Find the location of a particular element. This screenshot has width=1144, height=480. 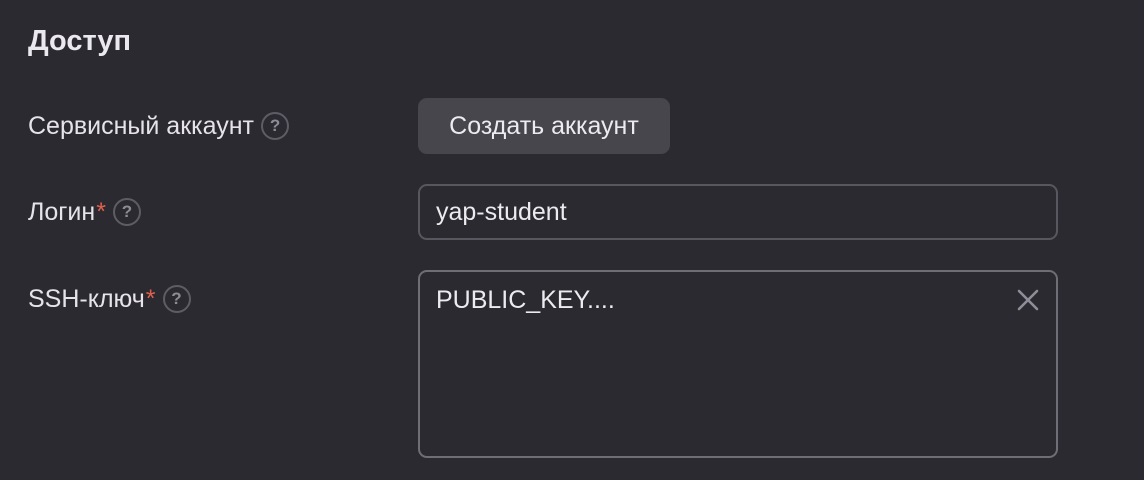

service-account-label: Сервисный аккаунт is located at coordinates (141, 126).